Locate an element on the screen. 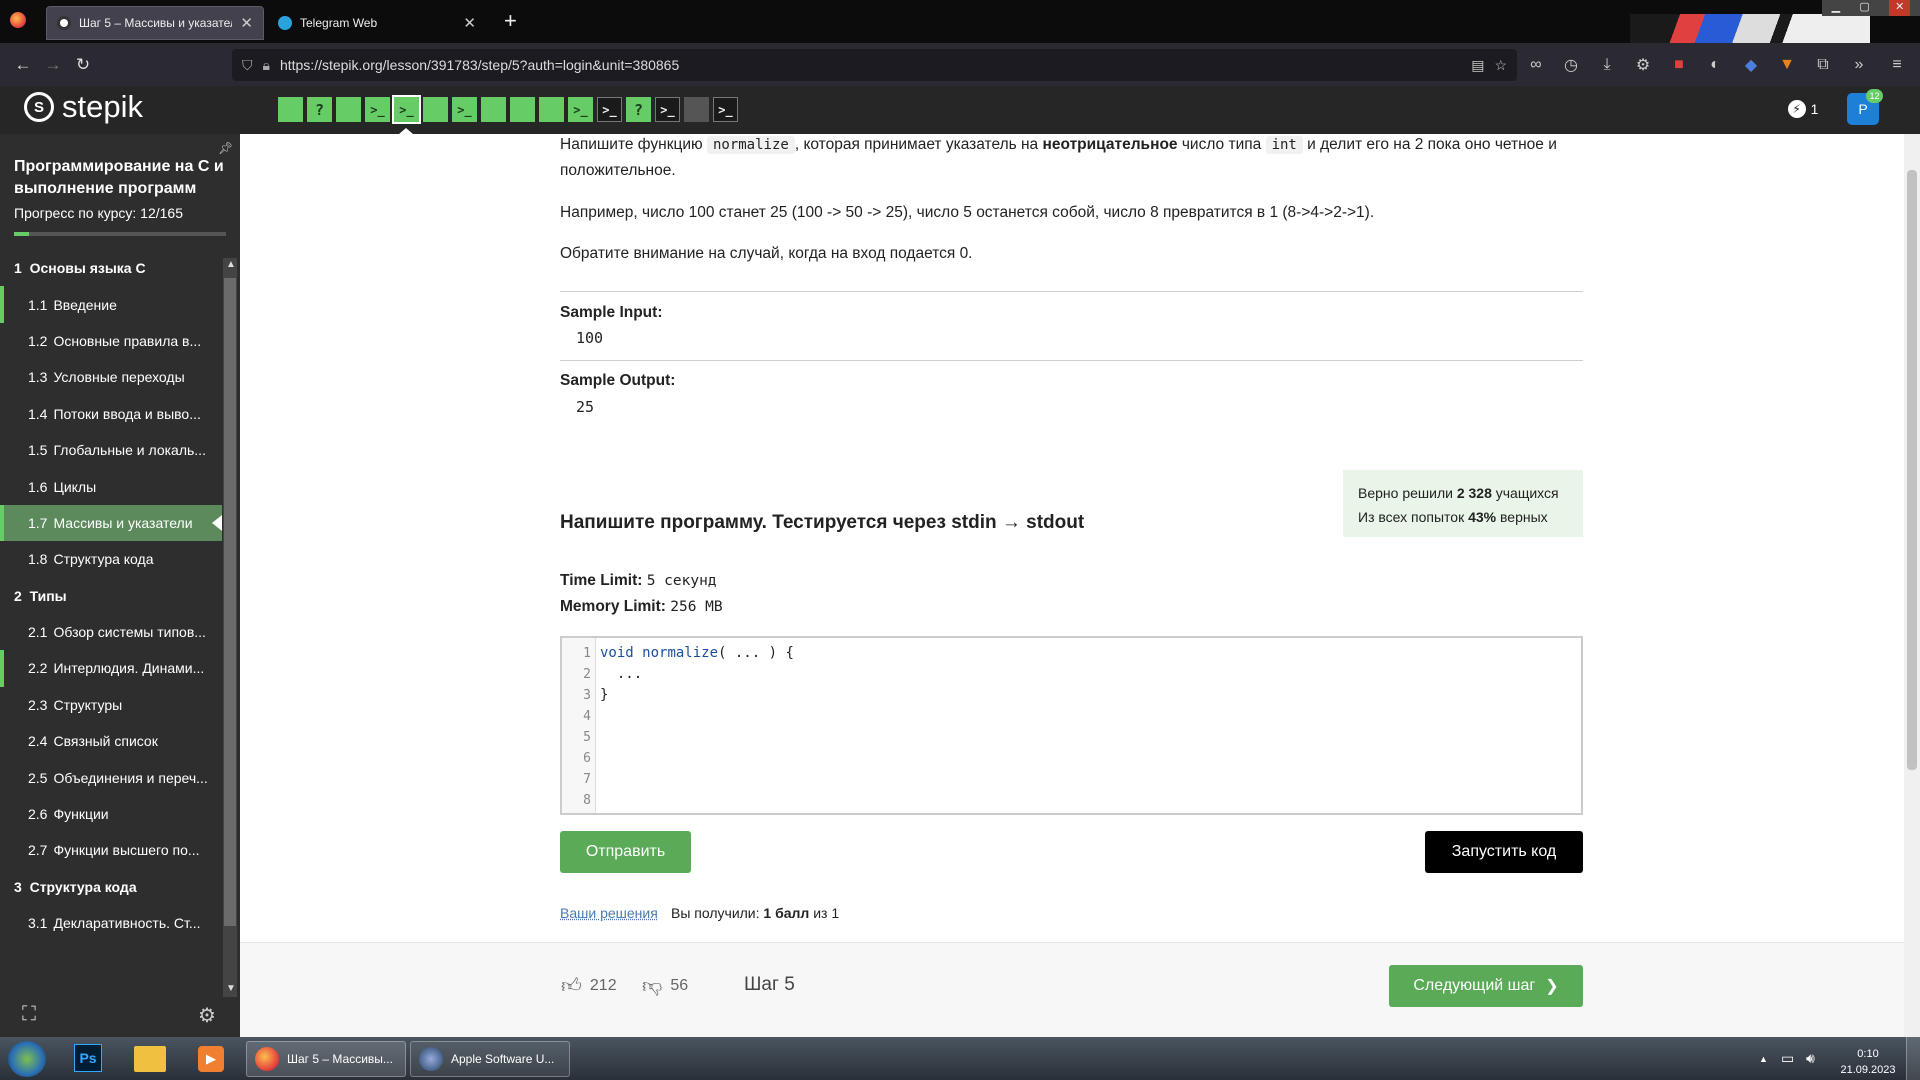  step-12: >_ is located at coordinates (609, 109).